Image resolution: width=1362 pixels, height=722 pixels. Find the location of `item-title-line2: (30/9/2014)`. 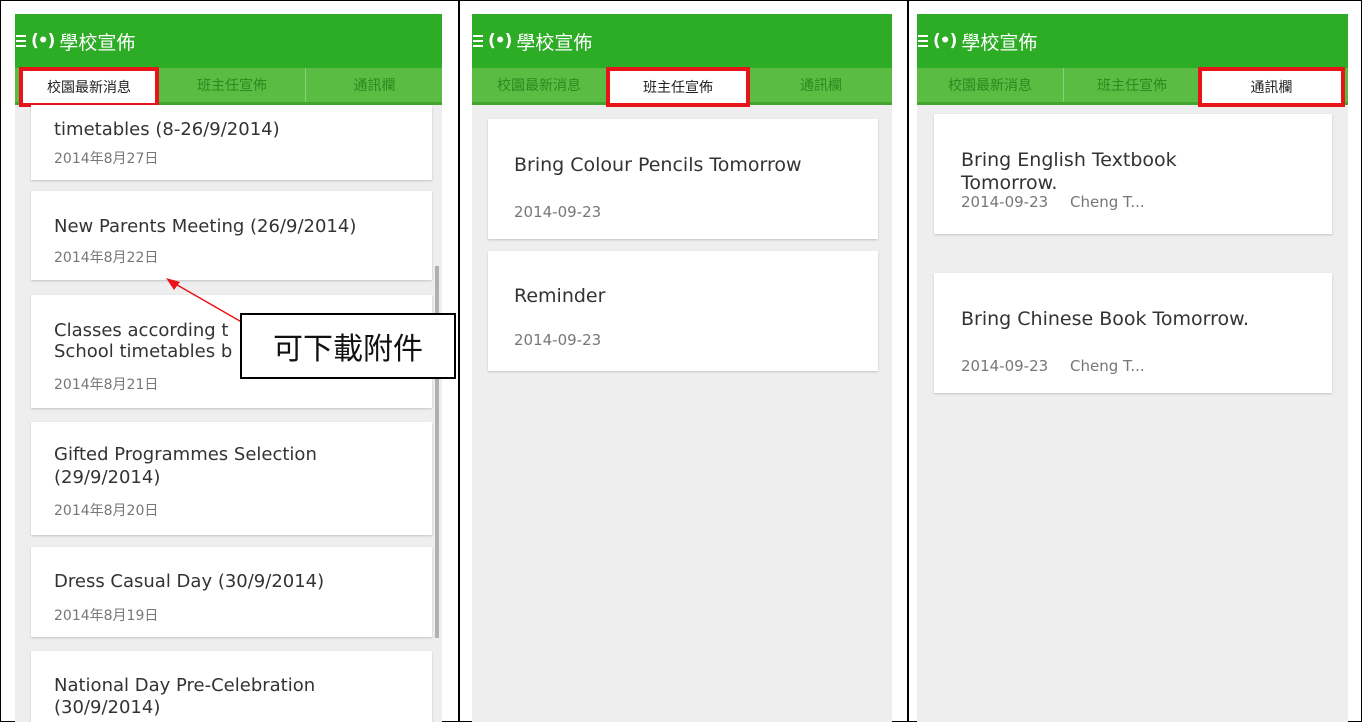

item-title-line2: (30/9/2014) is located at coordinates (107, 707).